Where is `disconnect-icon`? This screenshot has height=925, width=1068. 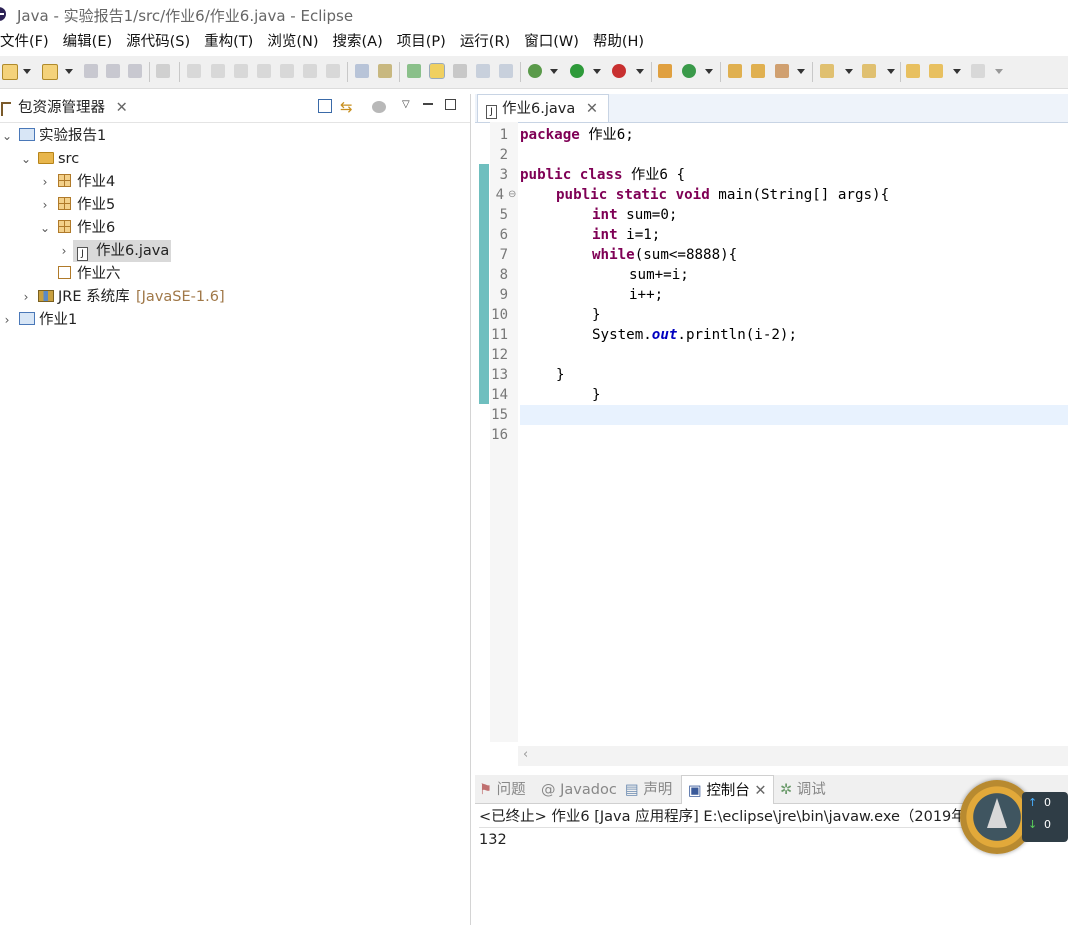
disconnect-icon is located at coordinates (264, 71).